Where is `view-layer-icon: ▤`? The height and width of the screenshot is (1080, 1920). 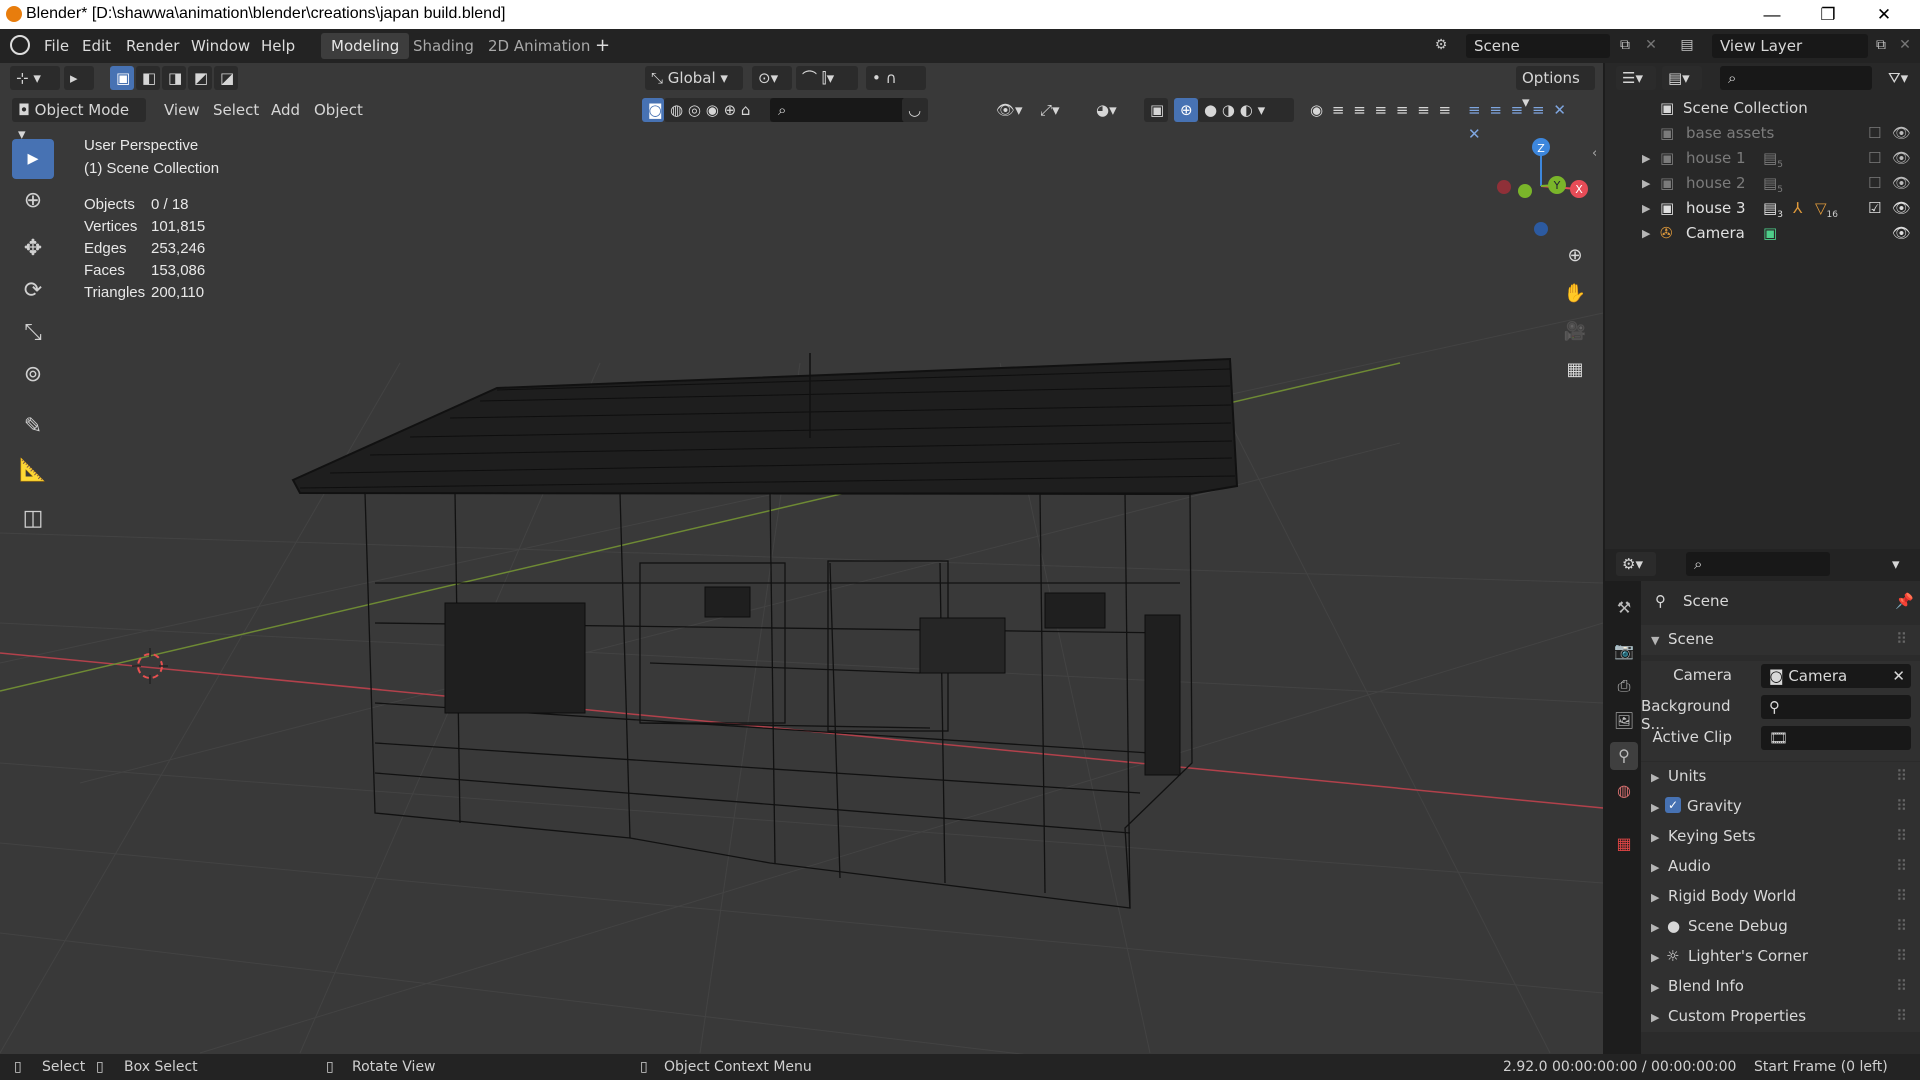 view-layer-icon: ▤ is located at coordinates (1687, 45).